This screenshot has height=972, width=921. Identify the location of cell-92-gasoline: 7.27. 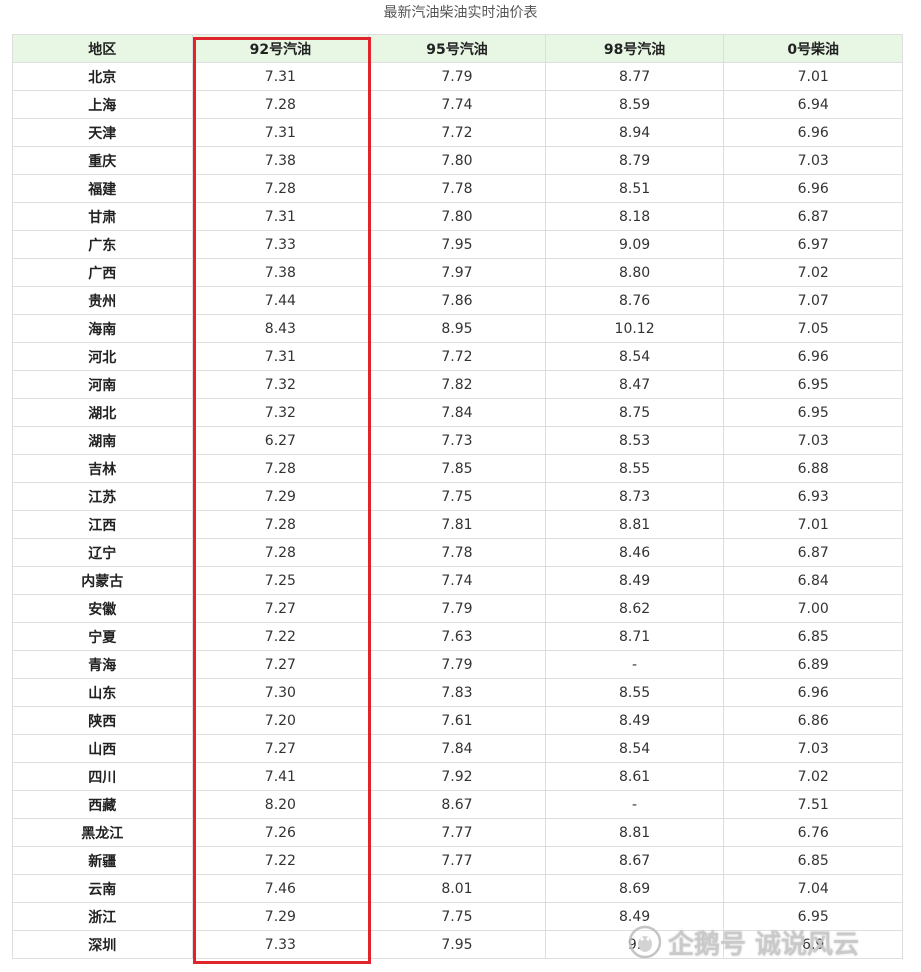
(280, 748).